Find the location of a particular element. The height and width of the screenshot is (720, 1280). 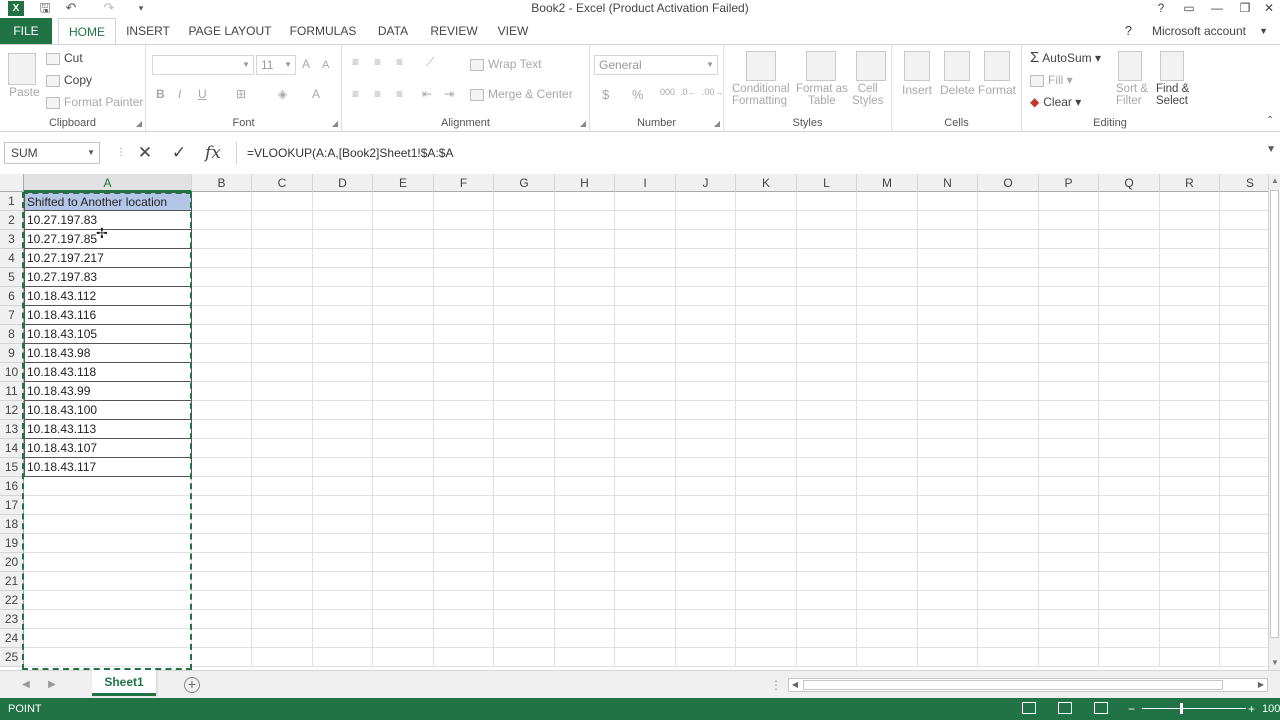

cell-b13 is located at coordinates (222, 429).